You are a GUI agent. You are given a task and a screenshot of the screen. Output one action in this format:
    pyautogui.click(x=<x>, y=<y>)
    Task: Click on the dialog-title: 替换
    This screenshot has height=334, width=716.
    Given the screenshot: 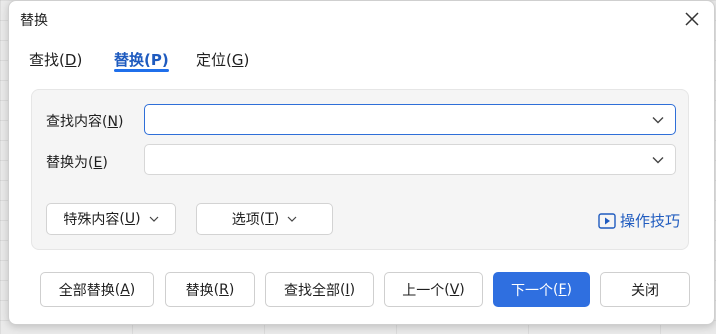 What is the action you would take?
    pyautogui.click(x=34, y=21)
    